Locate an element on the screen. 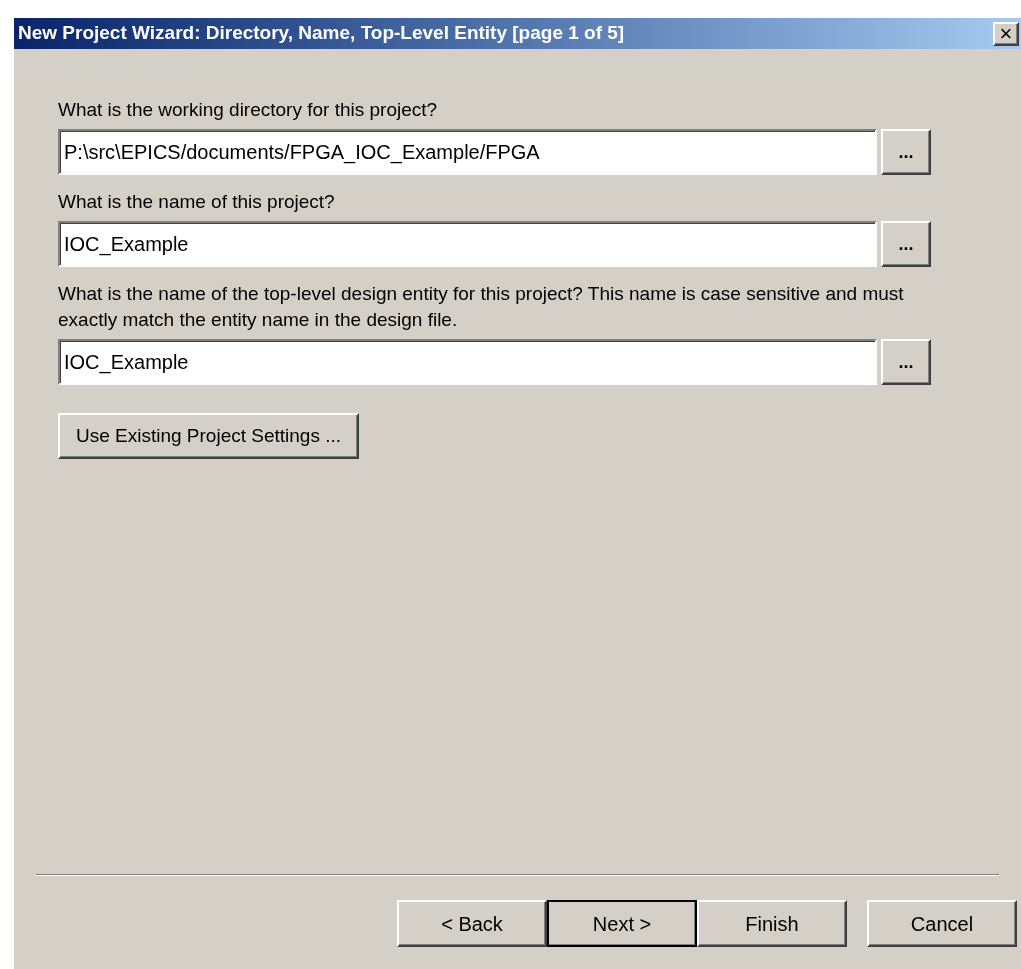 The width and height of the screenshot is (1021, 969). dialog-button: Cancel is located at coordinates (942, 923).